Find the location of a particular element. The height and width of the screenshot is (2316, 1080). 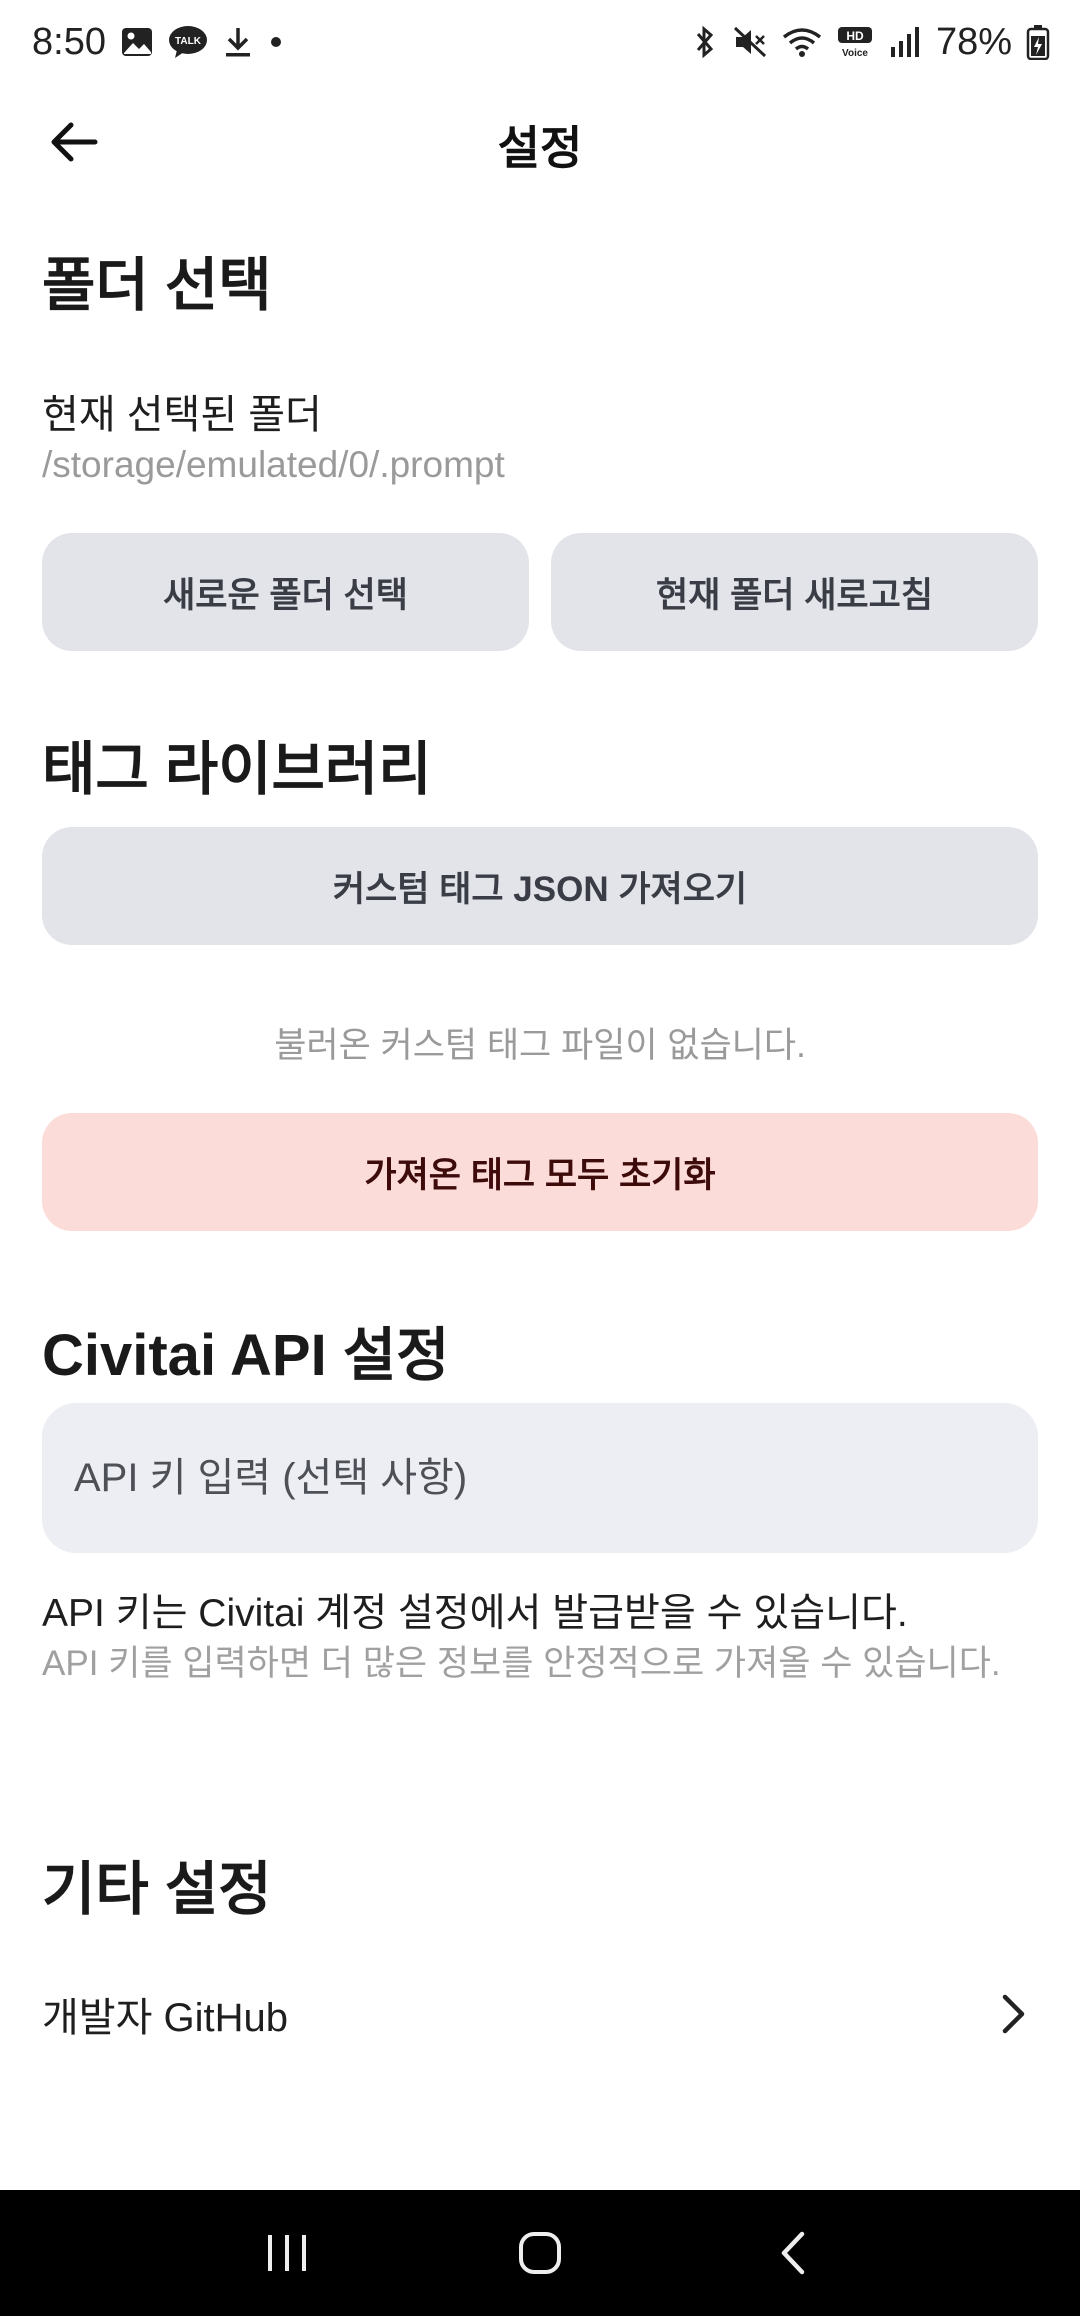

svg-text: TALK is located at coordinates (188, 41).